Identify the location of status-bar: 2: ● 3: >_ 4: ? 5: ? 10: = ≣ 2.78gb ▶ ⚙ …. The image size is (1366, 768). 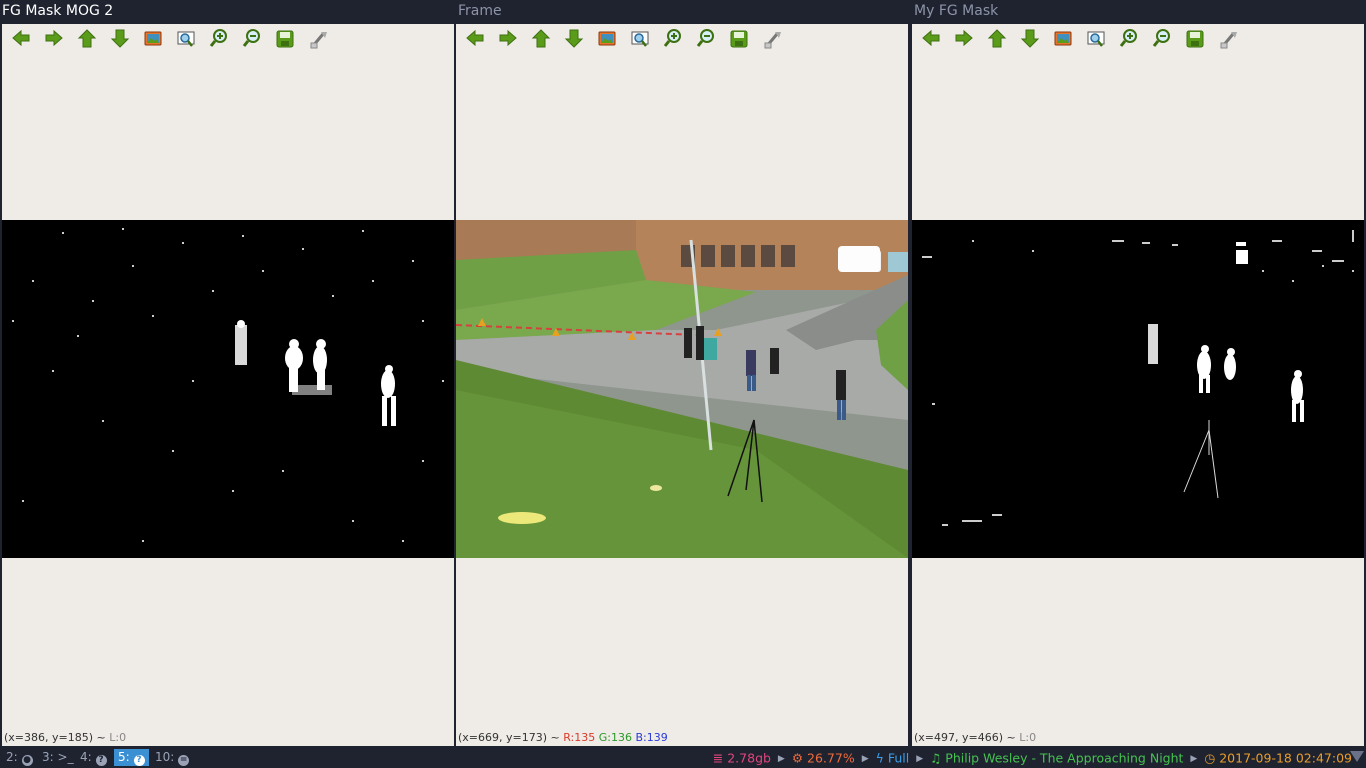
(683, 758).